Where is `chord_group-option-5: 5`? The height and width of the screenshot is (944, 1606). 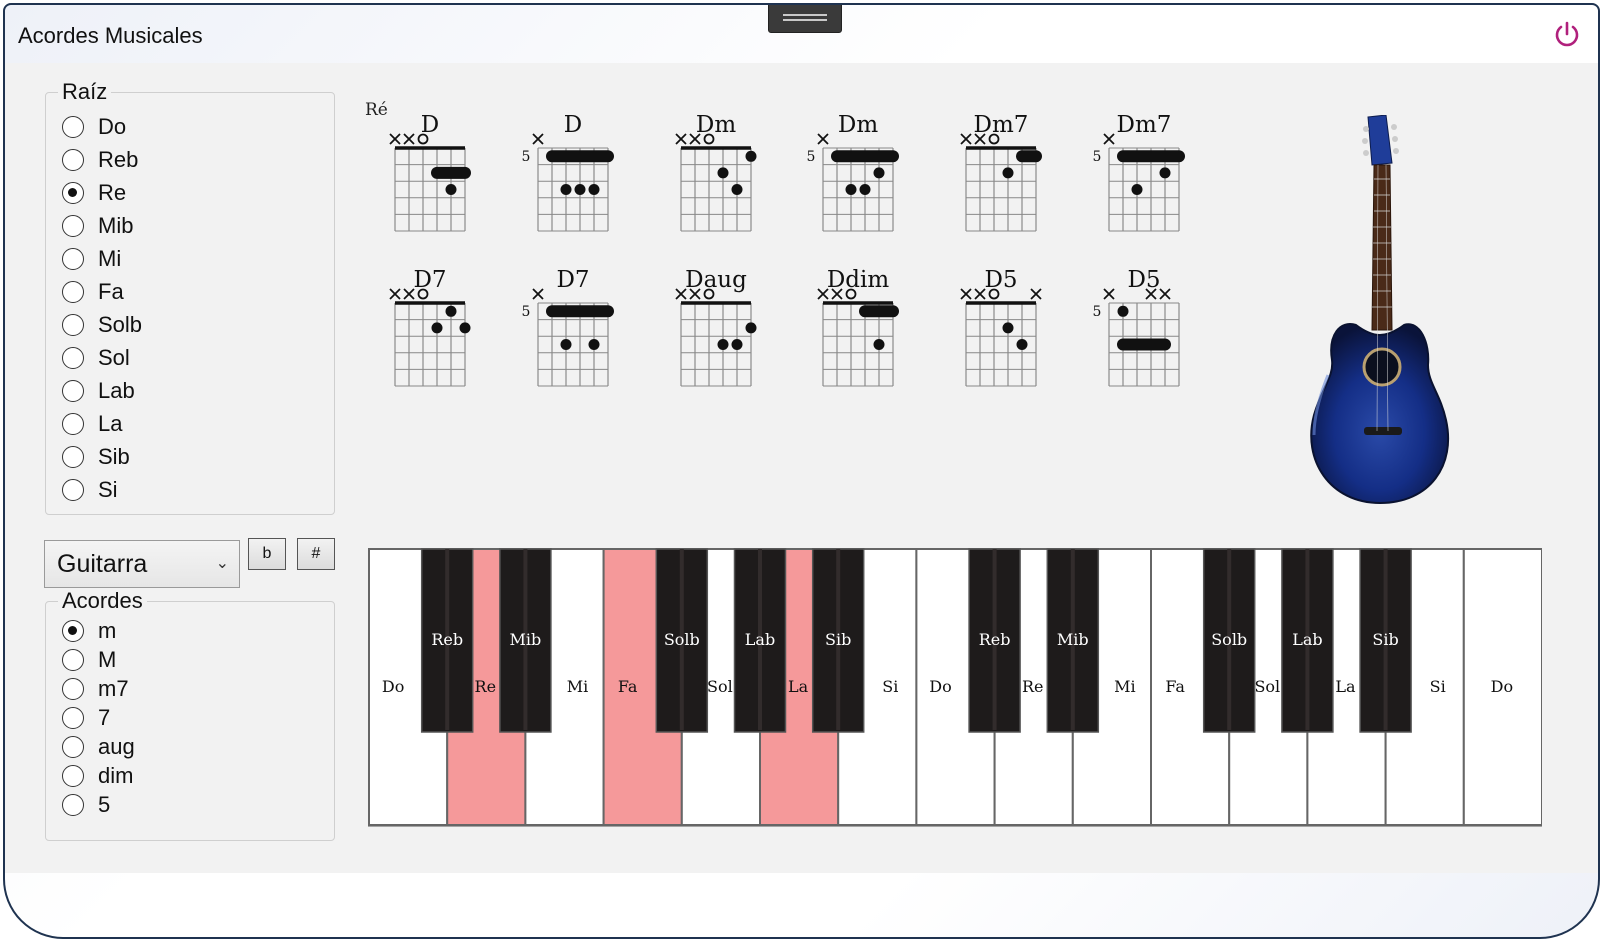
chord_group-option-5: 5 is located at coordinates (86, 805).